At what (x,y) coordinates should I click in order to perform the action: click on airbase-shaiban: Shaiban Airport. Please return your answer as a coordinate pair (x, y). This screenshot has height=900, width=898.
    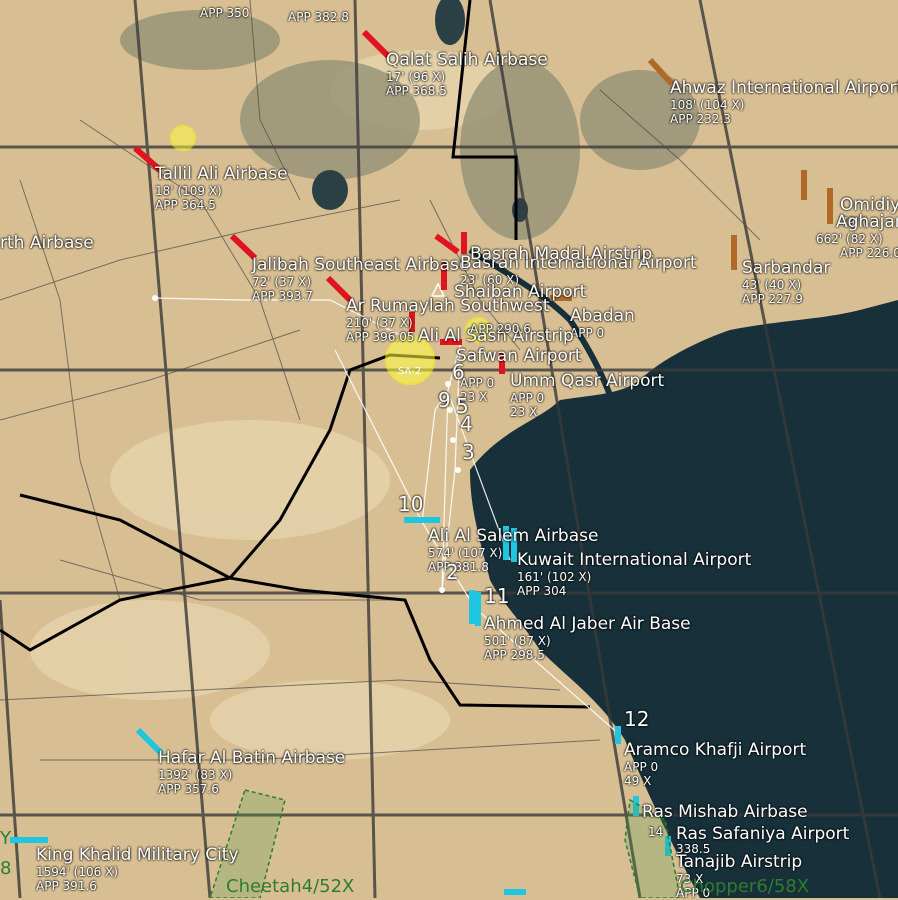
    Looking at the image, I should click on (520, 292).